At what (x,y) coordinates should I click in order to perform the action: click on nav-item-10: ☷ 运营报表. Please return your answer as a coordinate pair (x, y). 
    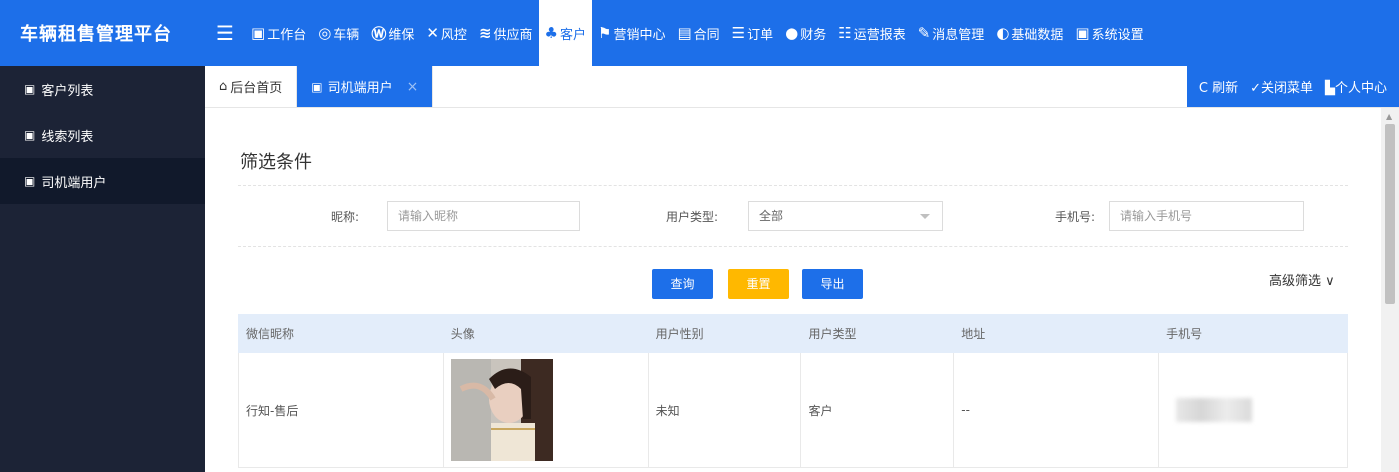
    Looking at the image, I should click on (871, 33).